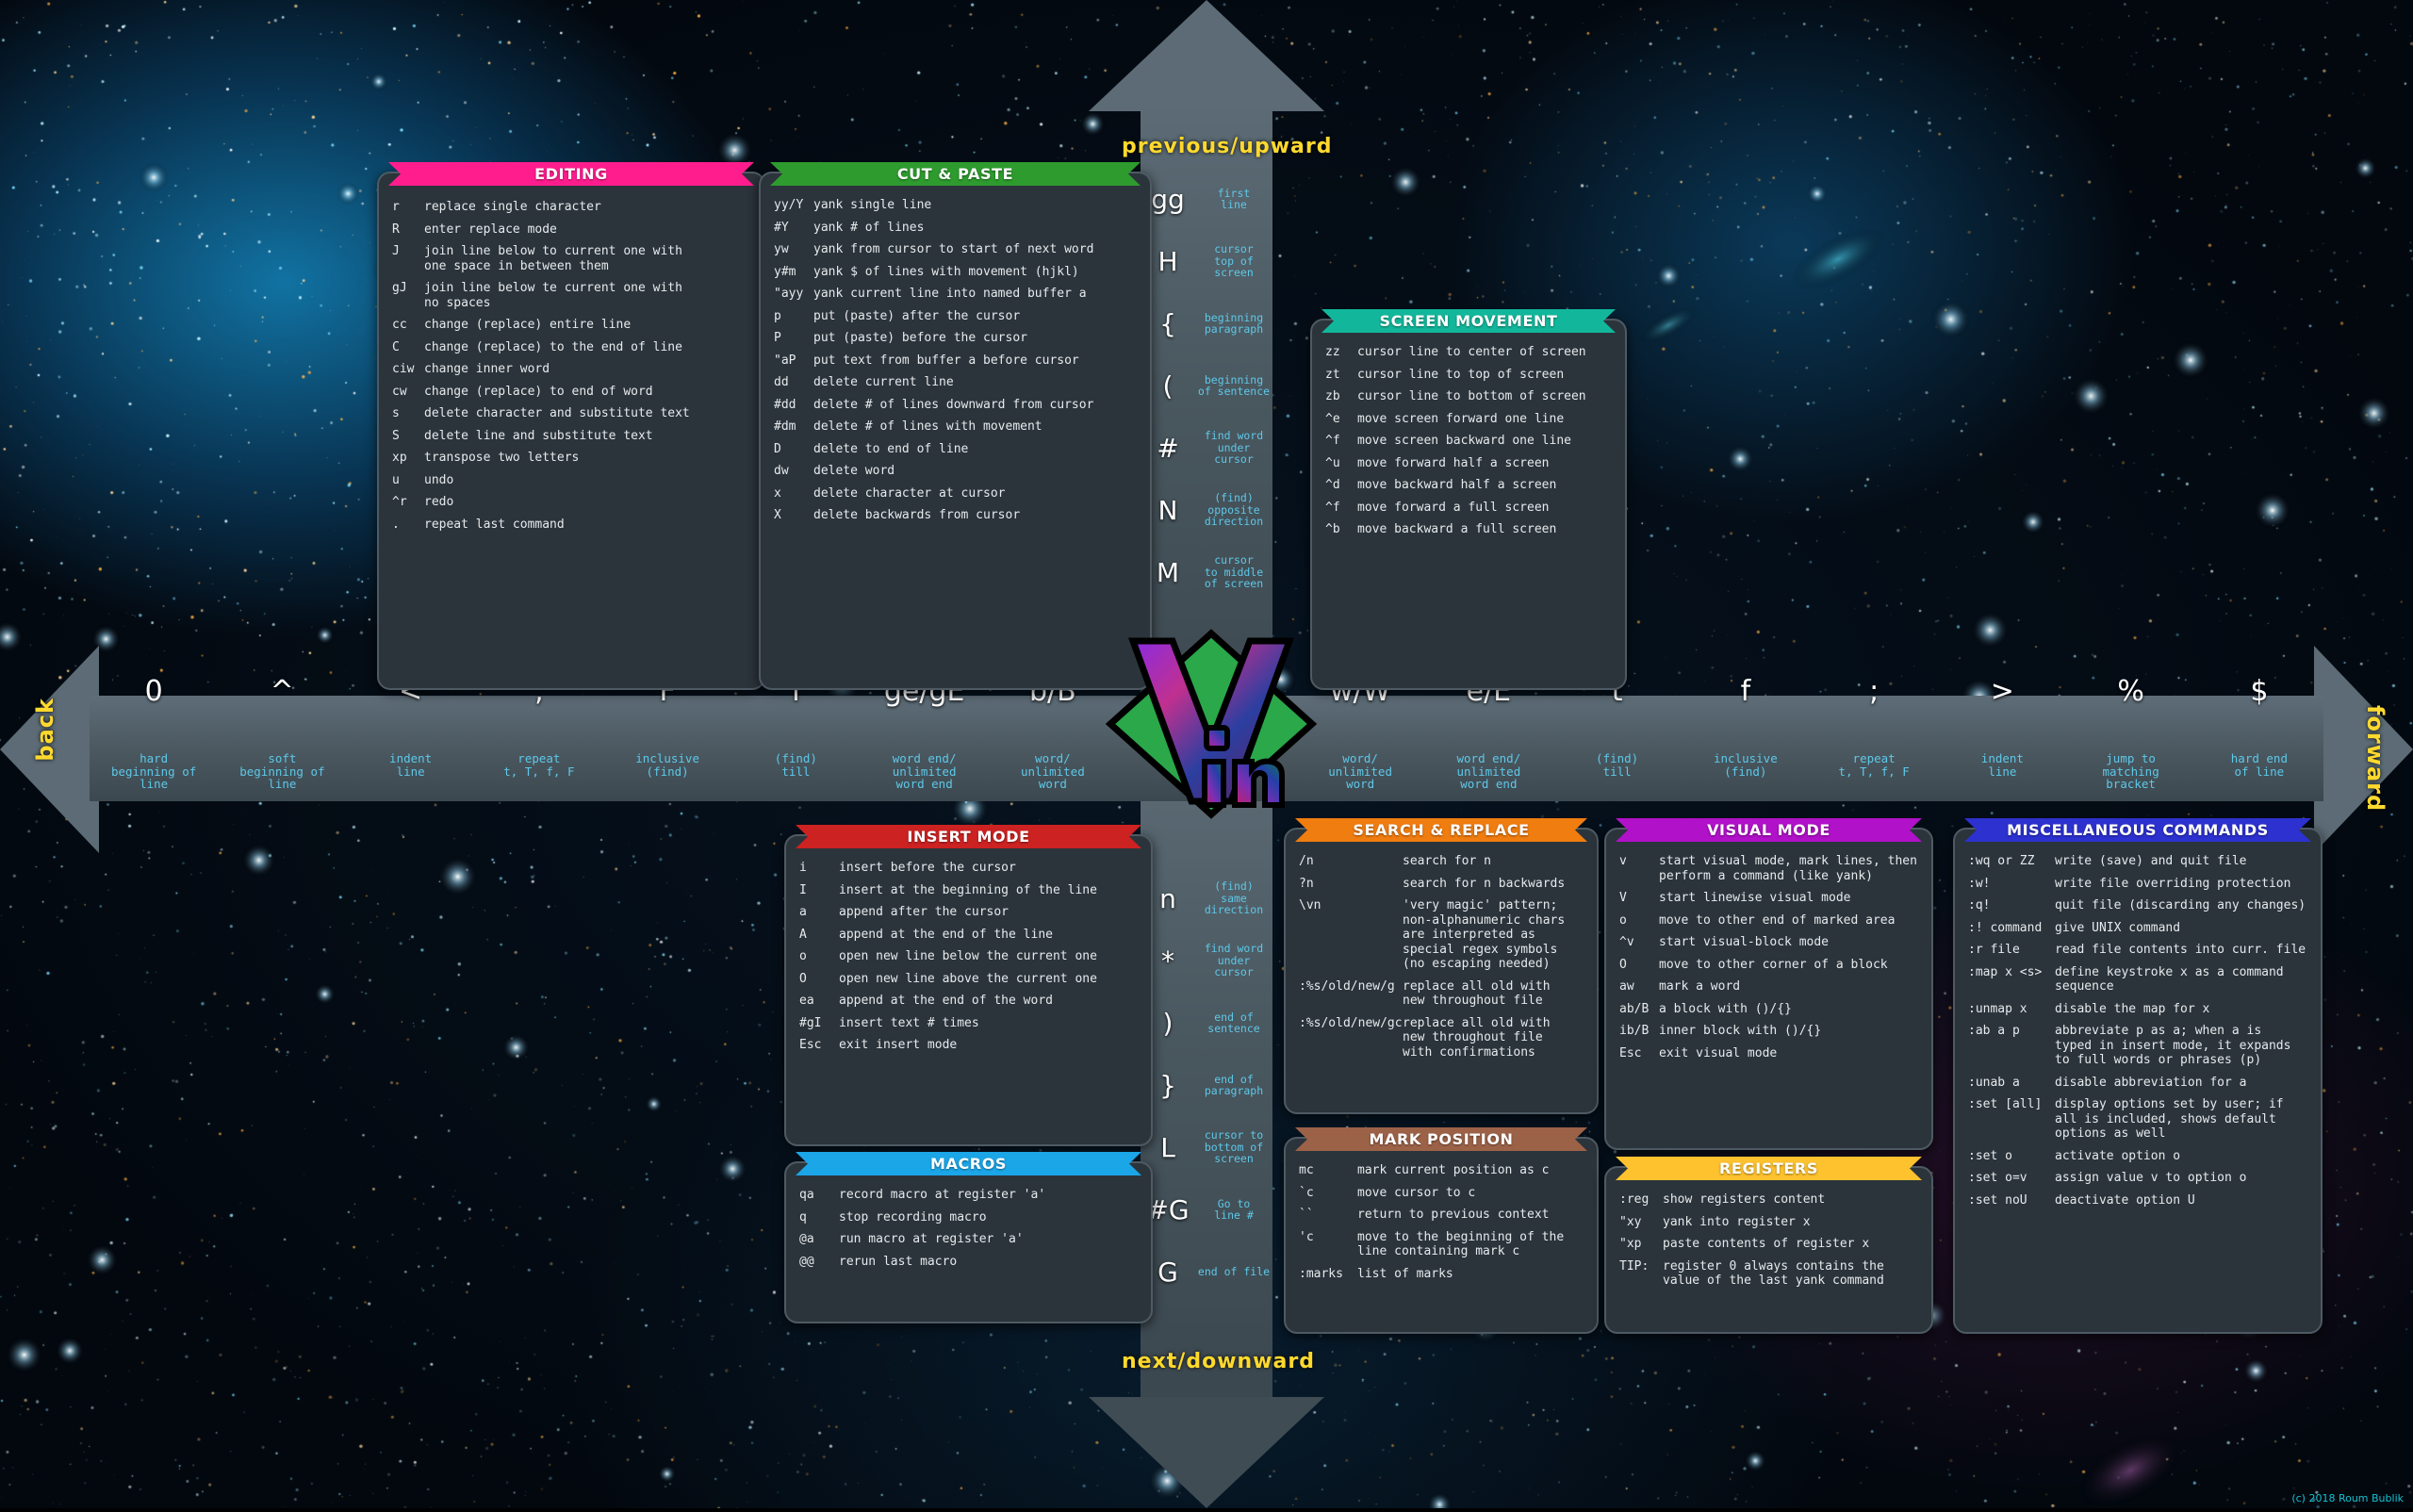  I want to click on motion-row: Gend of file, so click(1206, 1272).